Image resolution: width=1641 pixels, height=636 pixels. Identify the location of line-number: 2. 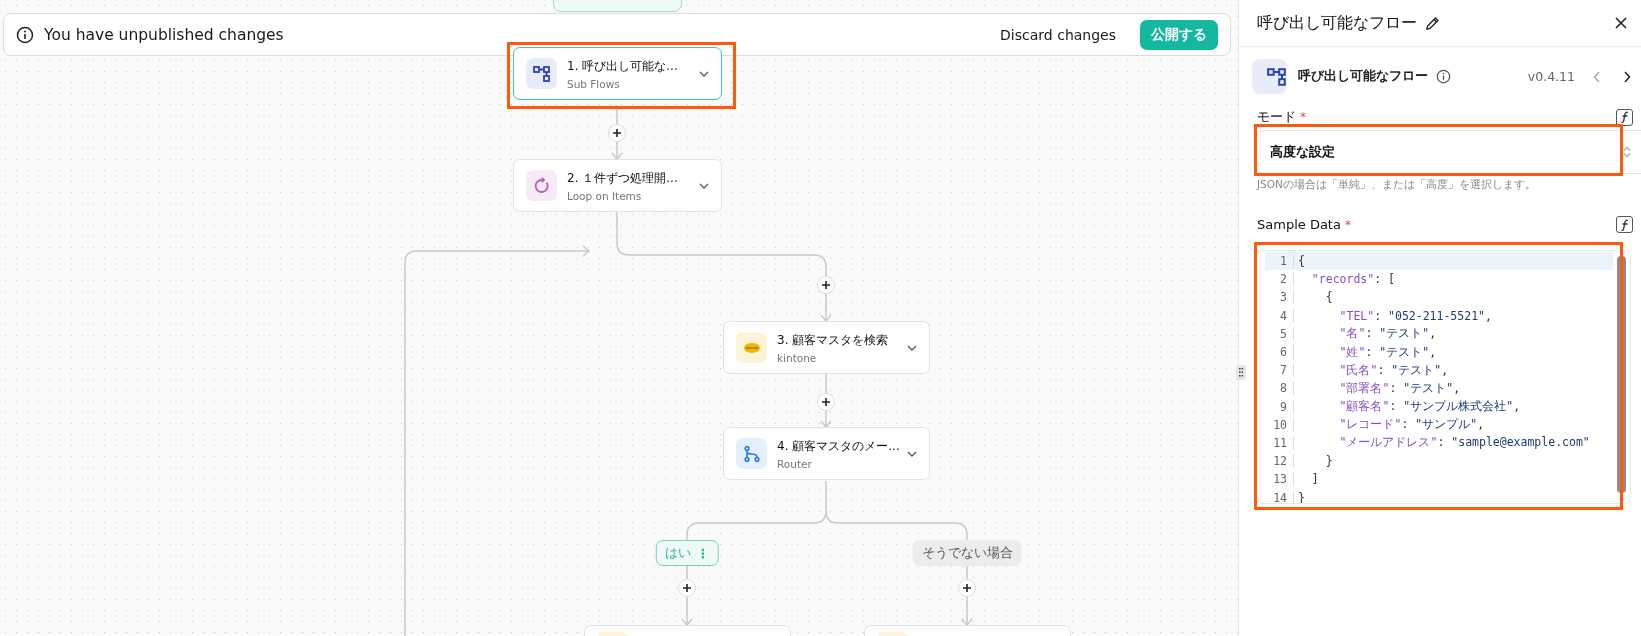
(1279, 279).